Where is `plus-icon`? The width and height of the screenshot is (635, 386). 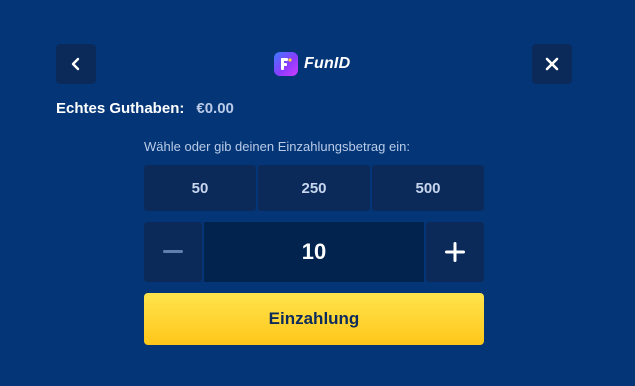 plus-icon is located at coordinates (455, 252).